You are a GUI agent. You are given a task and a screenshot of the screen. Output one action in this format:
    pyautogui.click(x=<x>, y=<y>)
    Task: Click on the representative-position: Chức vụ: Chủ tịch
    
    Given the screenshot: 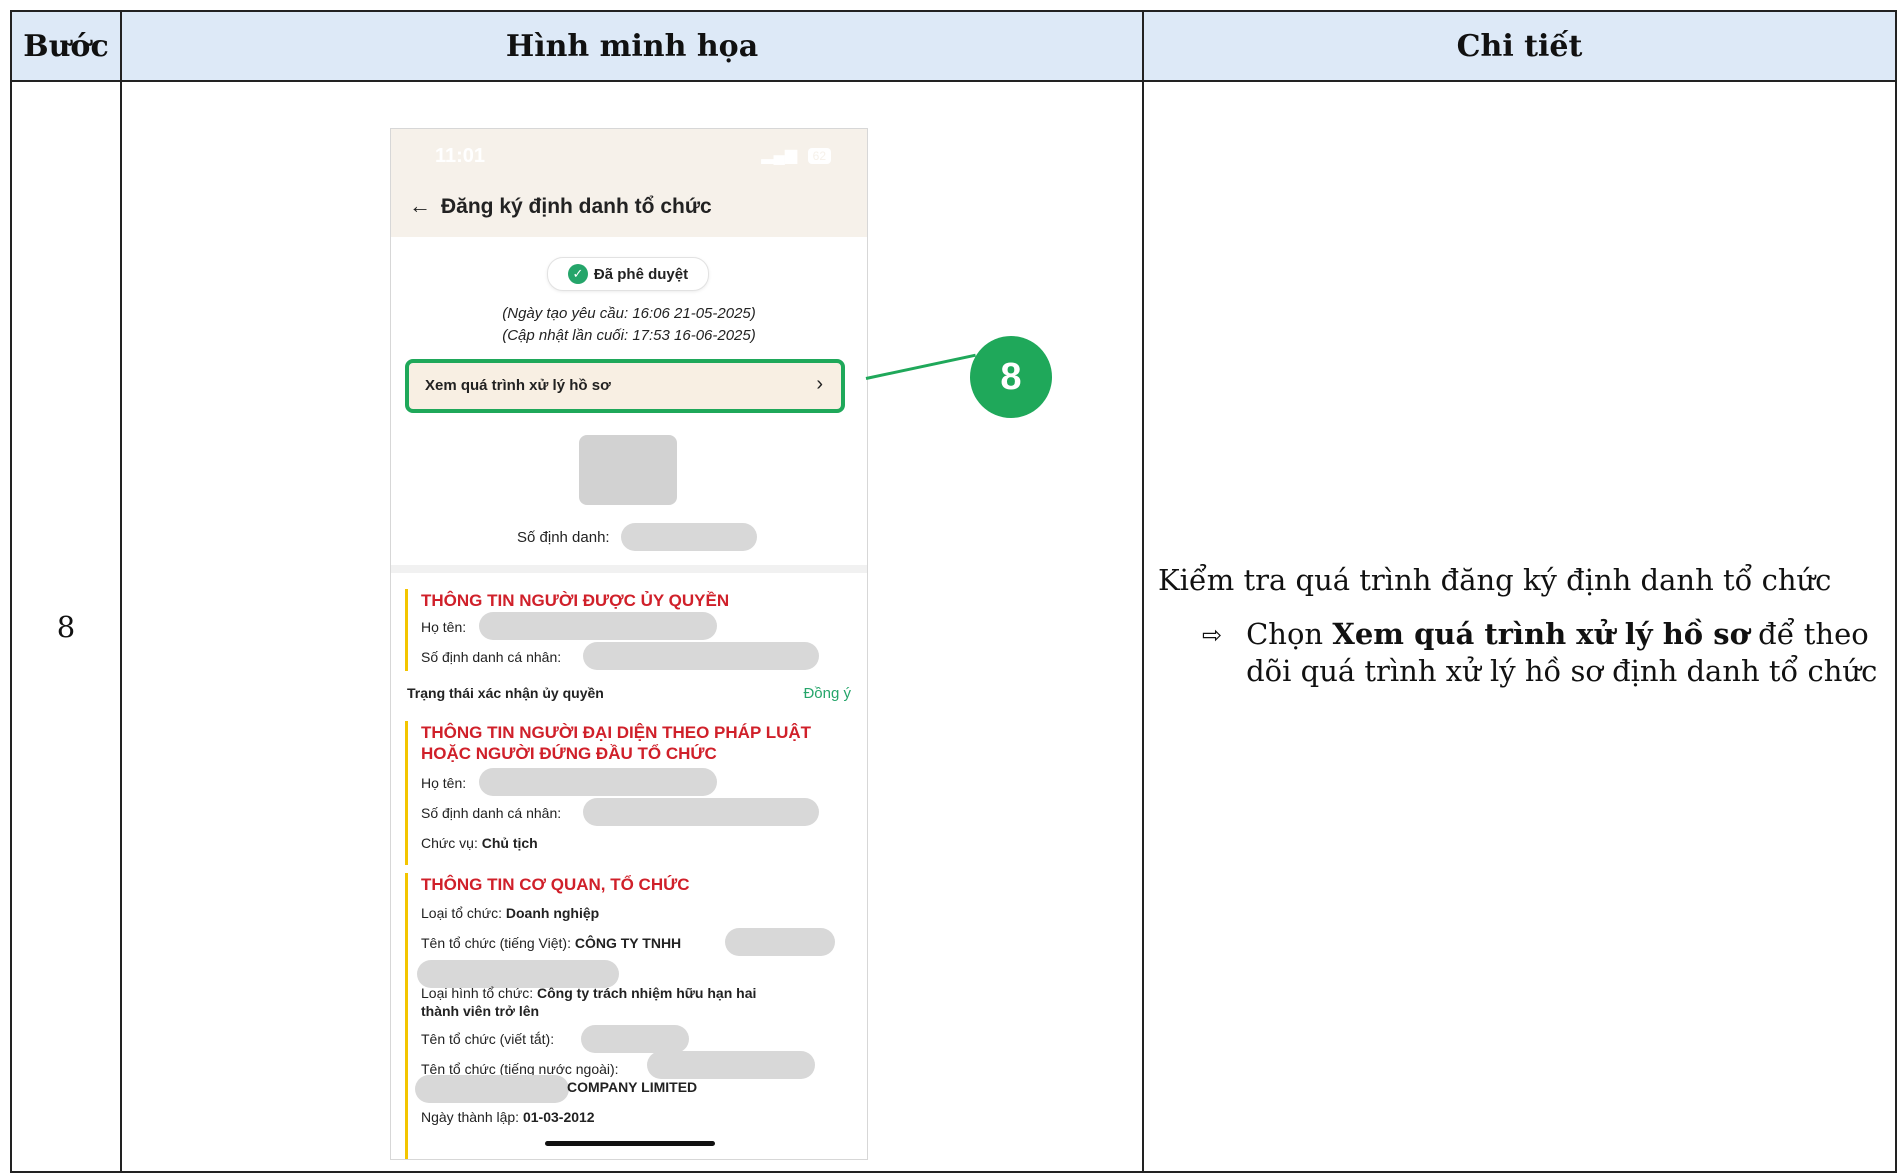 What is the action you would take?
    pyautogui.click(x=479, y=843)
    